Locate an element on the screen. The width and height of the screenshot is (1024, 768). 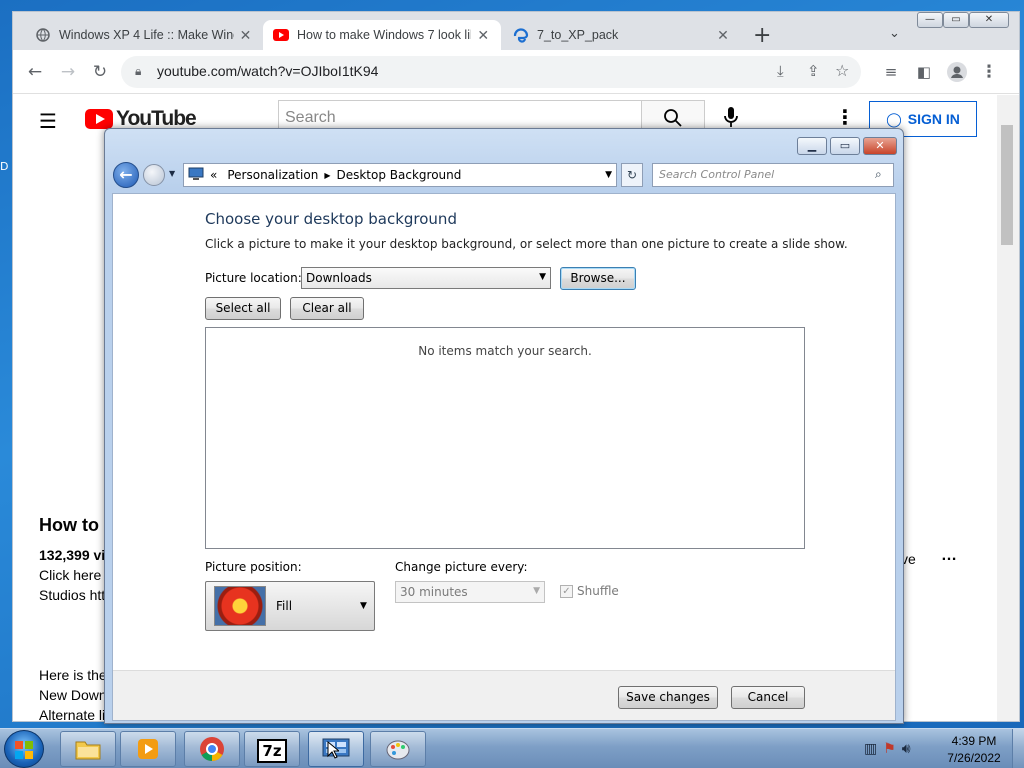
edge-icon is located at coordinates (521, 35).